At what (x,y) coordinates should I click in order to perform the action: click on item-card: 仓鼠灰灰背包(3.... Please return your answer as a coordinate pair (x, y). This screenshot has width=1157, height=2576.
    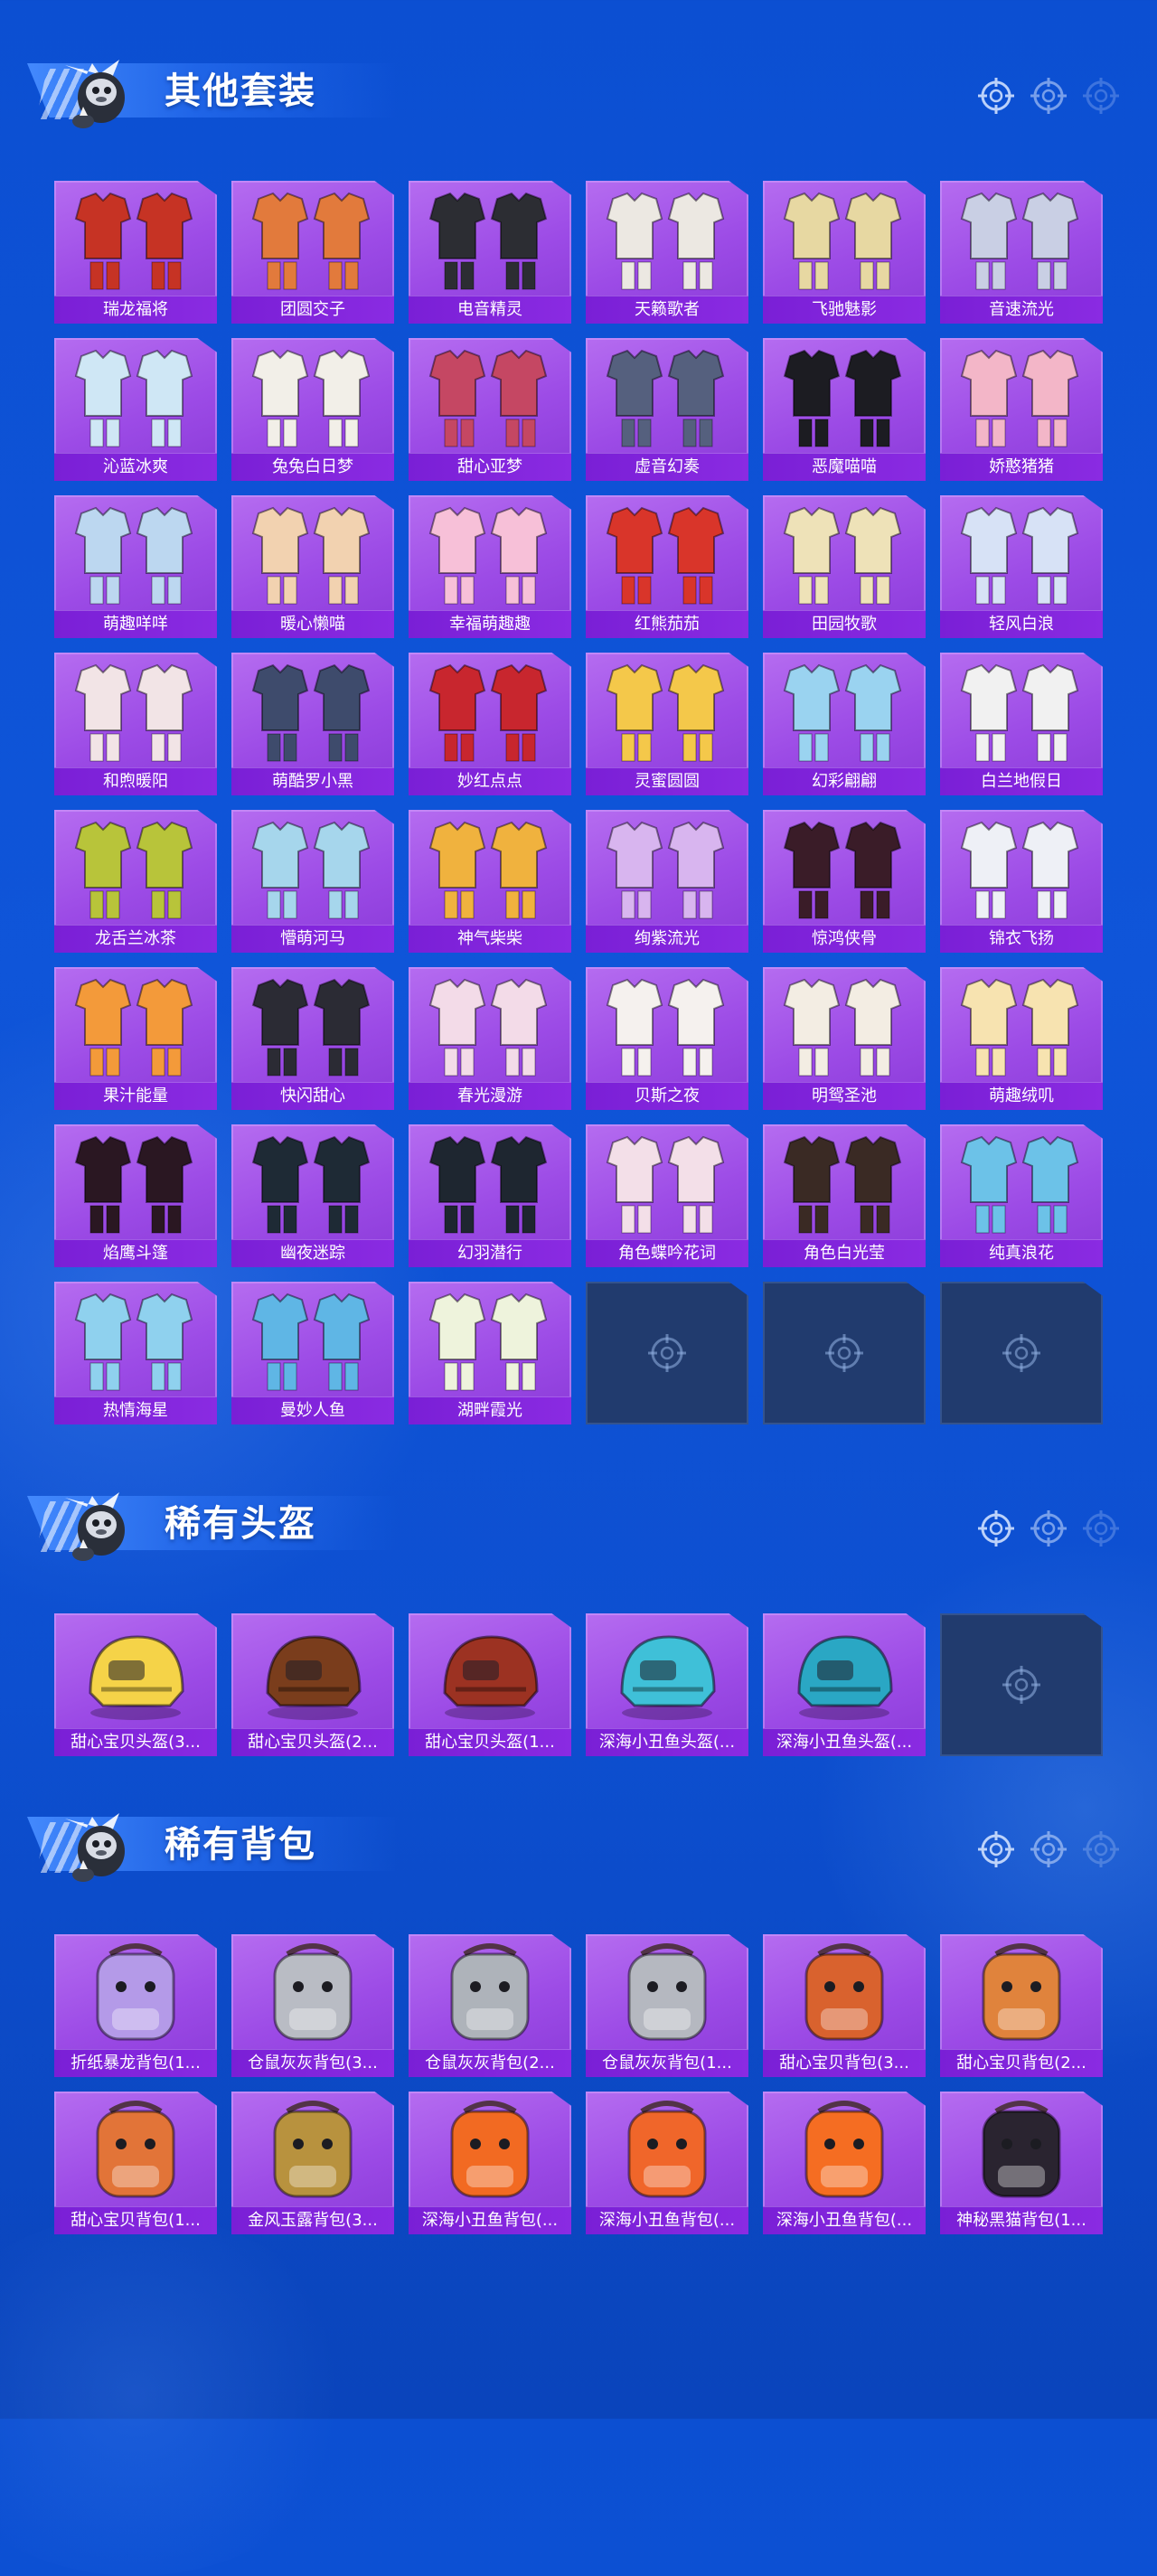
    Looking at the image, I should click on (312, 2006).